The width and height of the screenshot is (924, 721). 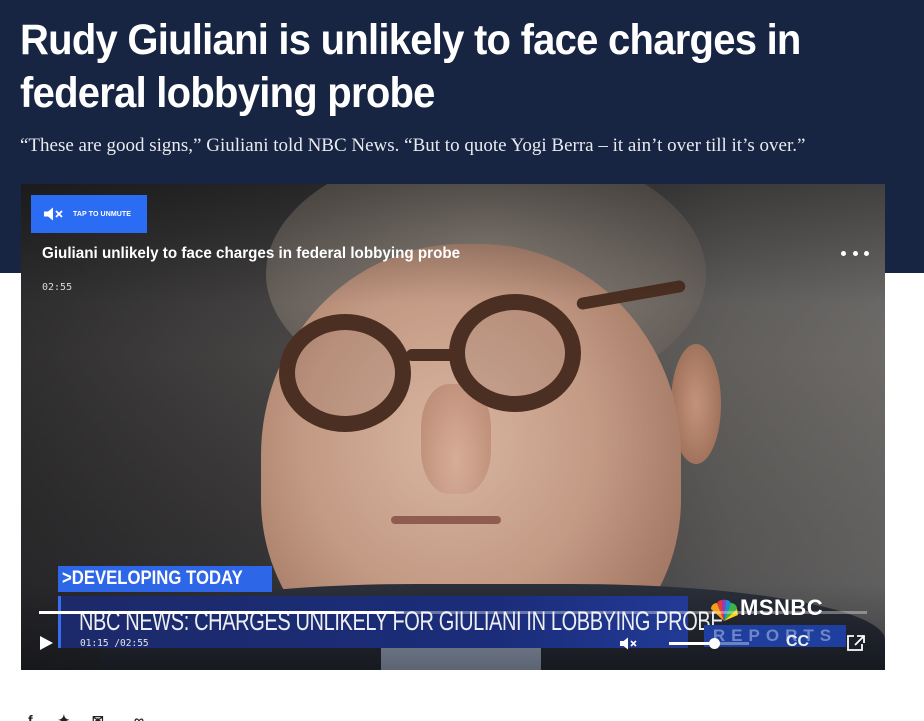 I want to click on network-logo: MSNBC REPORTS, so click(x=781, y=625).